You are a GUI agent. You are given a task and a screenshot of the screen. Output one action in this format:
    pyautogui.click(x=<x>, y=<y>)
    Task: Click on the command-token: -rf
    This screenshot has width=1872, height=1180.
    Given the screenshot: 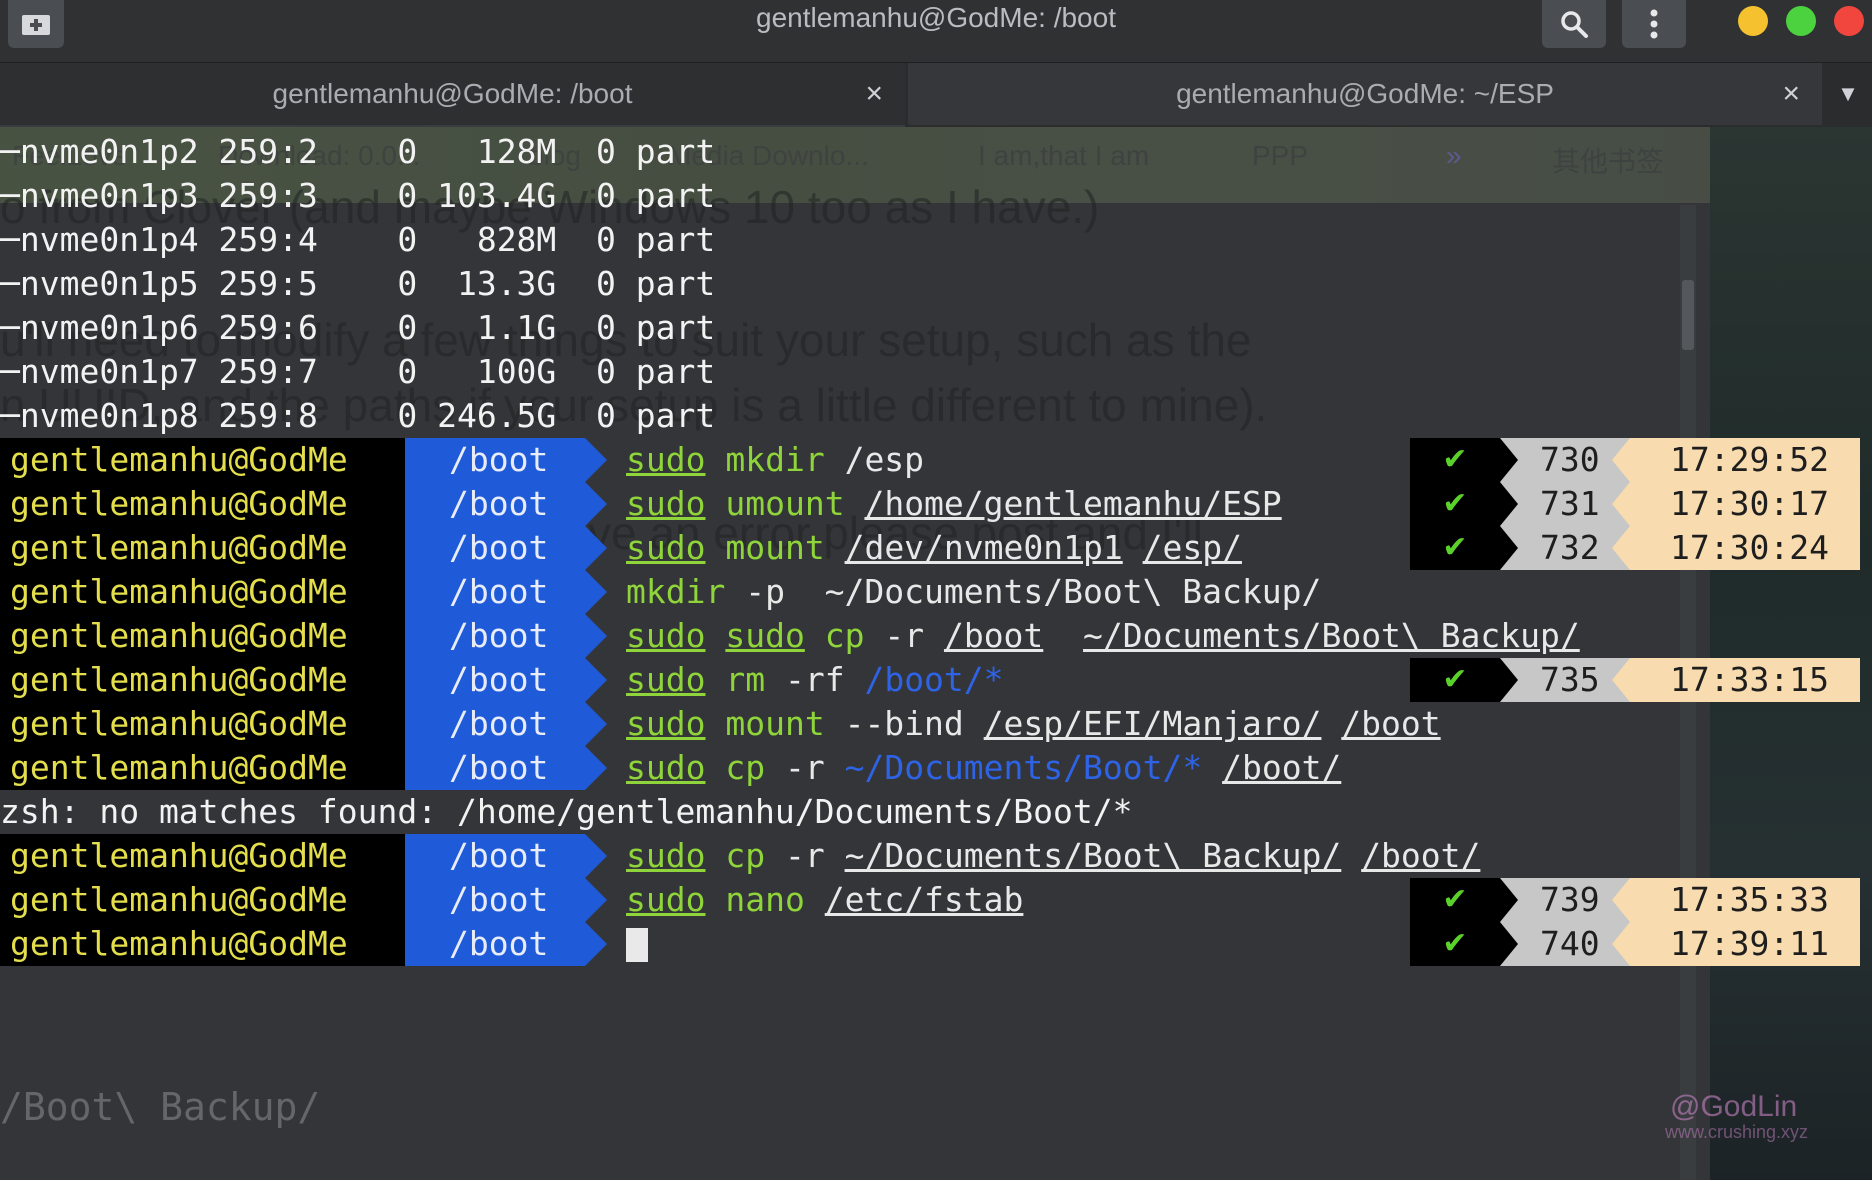 What is the action you would take?
    pyautogui.click(x=815, y=679)
    